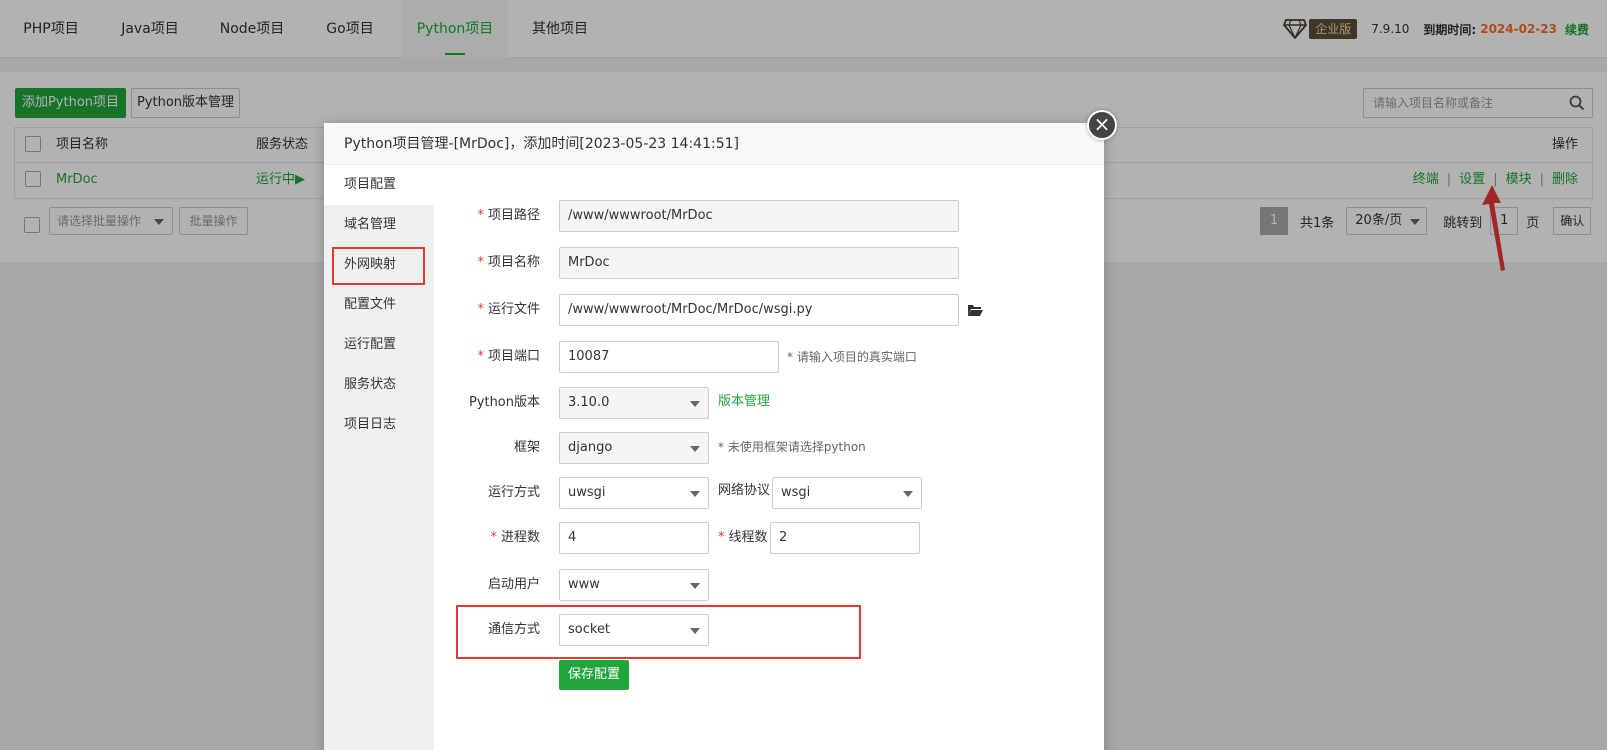 The image size is (1607, 750). What do you see at coordinates (526, 447) in the screenshot?
I see `framework-label: 框架` at bounding box center [526, 447].